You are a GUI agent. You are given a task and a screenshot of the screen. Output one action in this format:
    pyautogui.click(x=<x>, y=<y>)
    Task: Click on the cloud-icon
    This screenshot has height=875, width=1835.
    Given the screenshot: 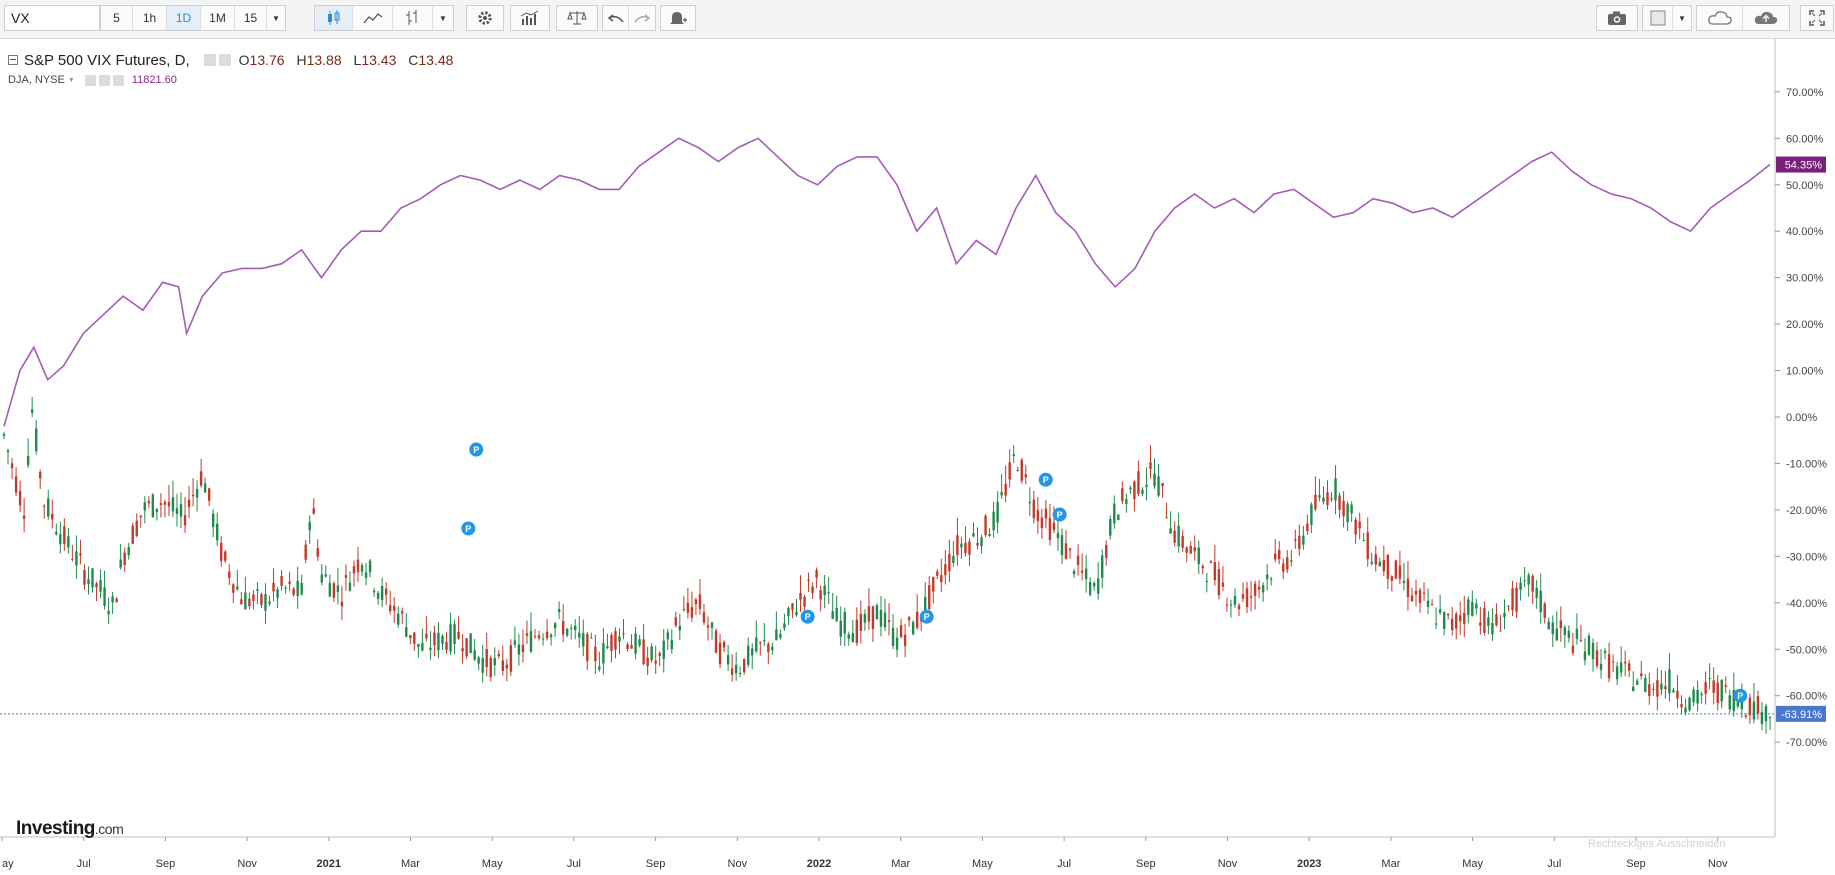 What is the action you would take?
    pyautogui.click(x=1719, y=18)
    